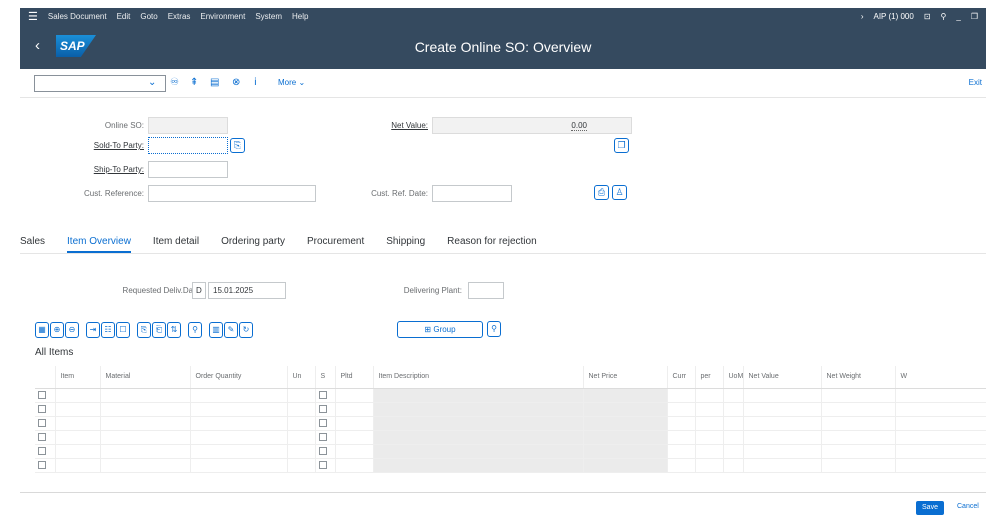  What do you see at coordinates (253, 242) in the screenshot?
I see `tab-ordering-party: Ordering party` at bounding box center [253, 242].